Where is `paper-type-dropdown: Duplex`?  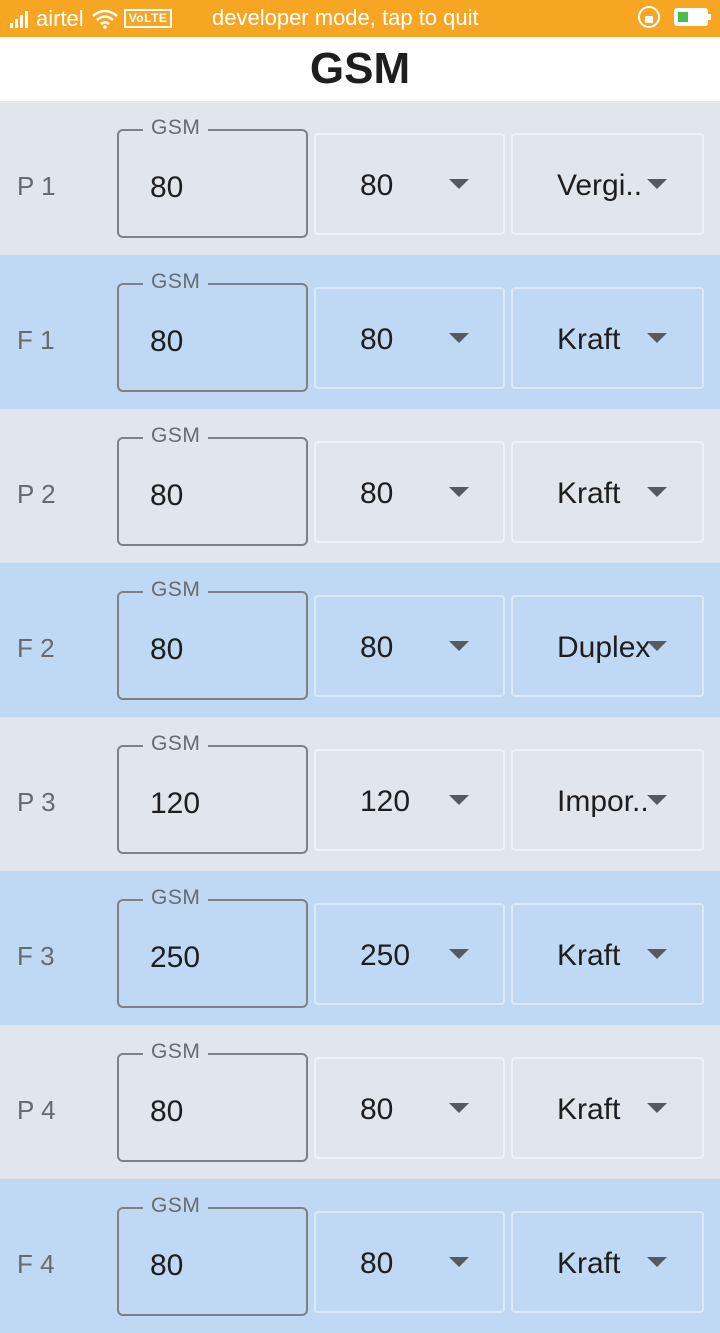
paper-type-dropdown: Duplex is located at coordinates (607, 646).